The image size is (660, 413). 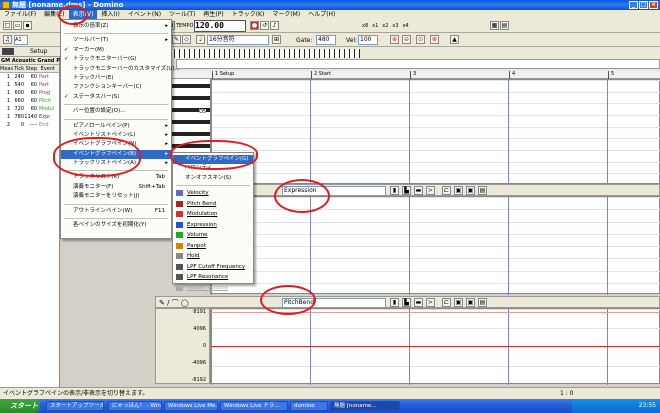 I want to click on zoom-button-0: x8, so click(x=365, y=26).